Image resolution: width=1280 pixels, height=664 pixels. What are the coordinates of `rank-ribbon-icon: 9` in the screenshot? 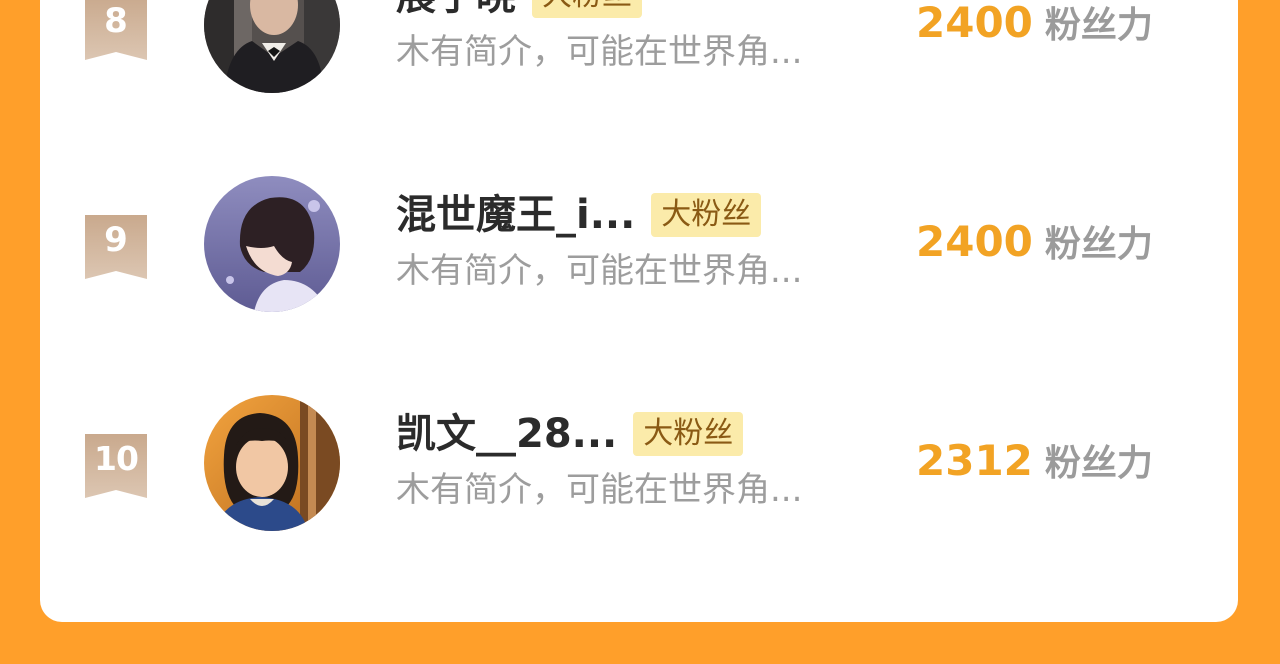 It's located at (116, 248).